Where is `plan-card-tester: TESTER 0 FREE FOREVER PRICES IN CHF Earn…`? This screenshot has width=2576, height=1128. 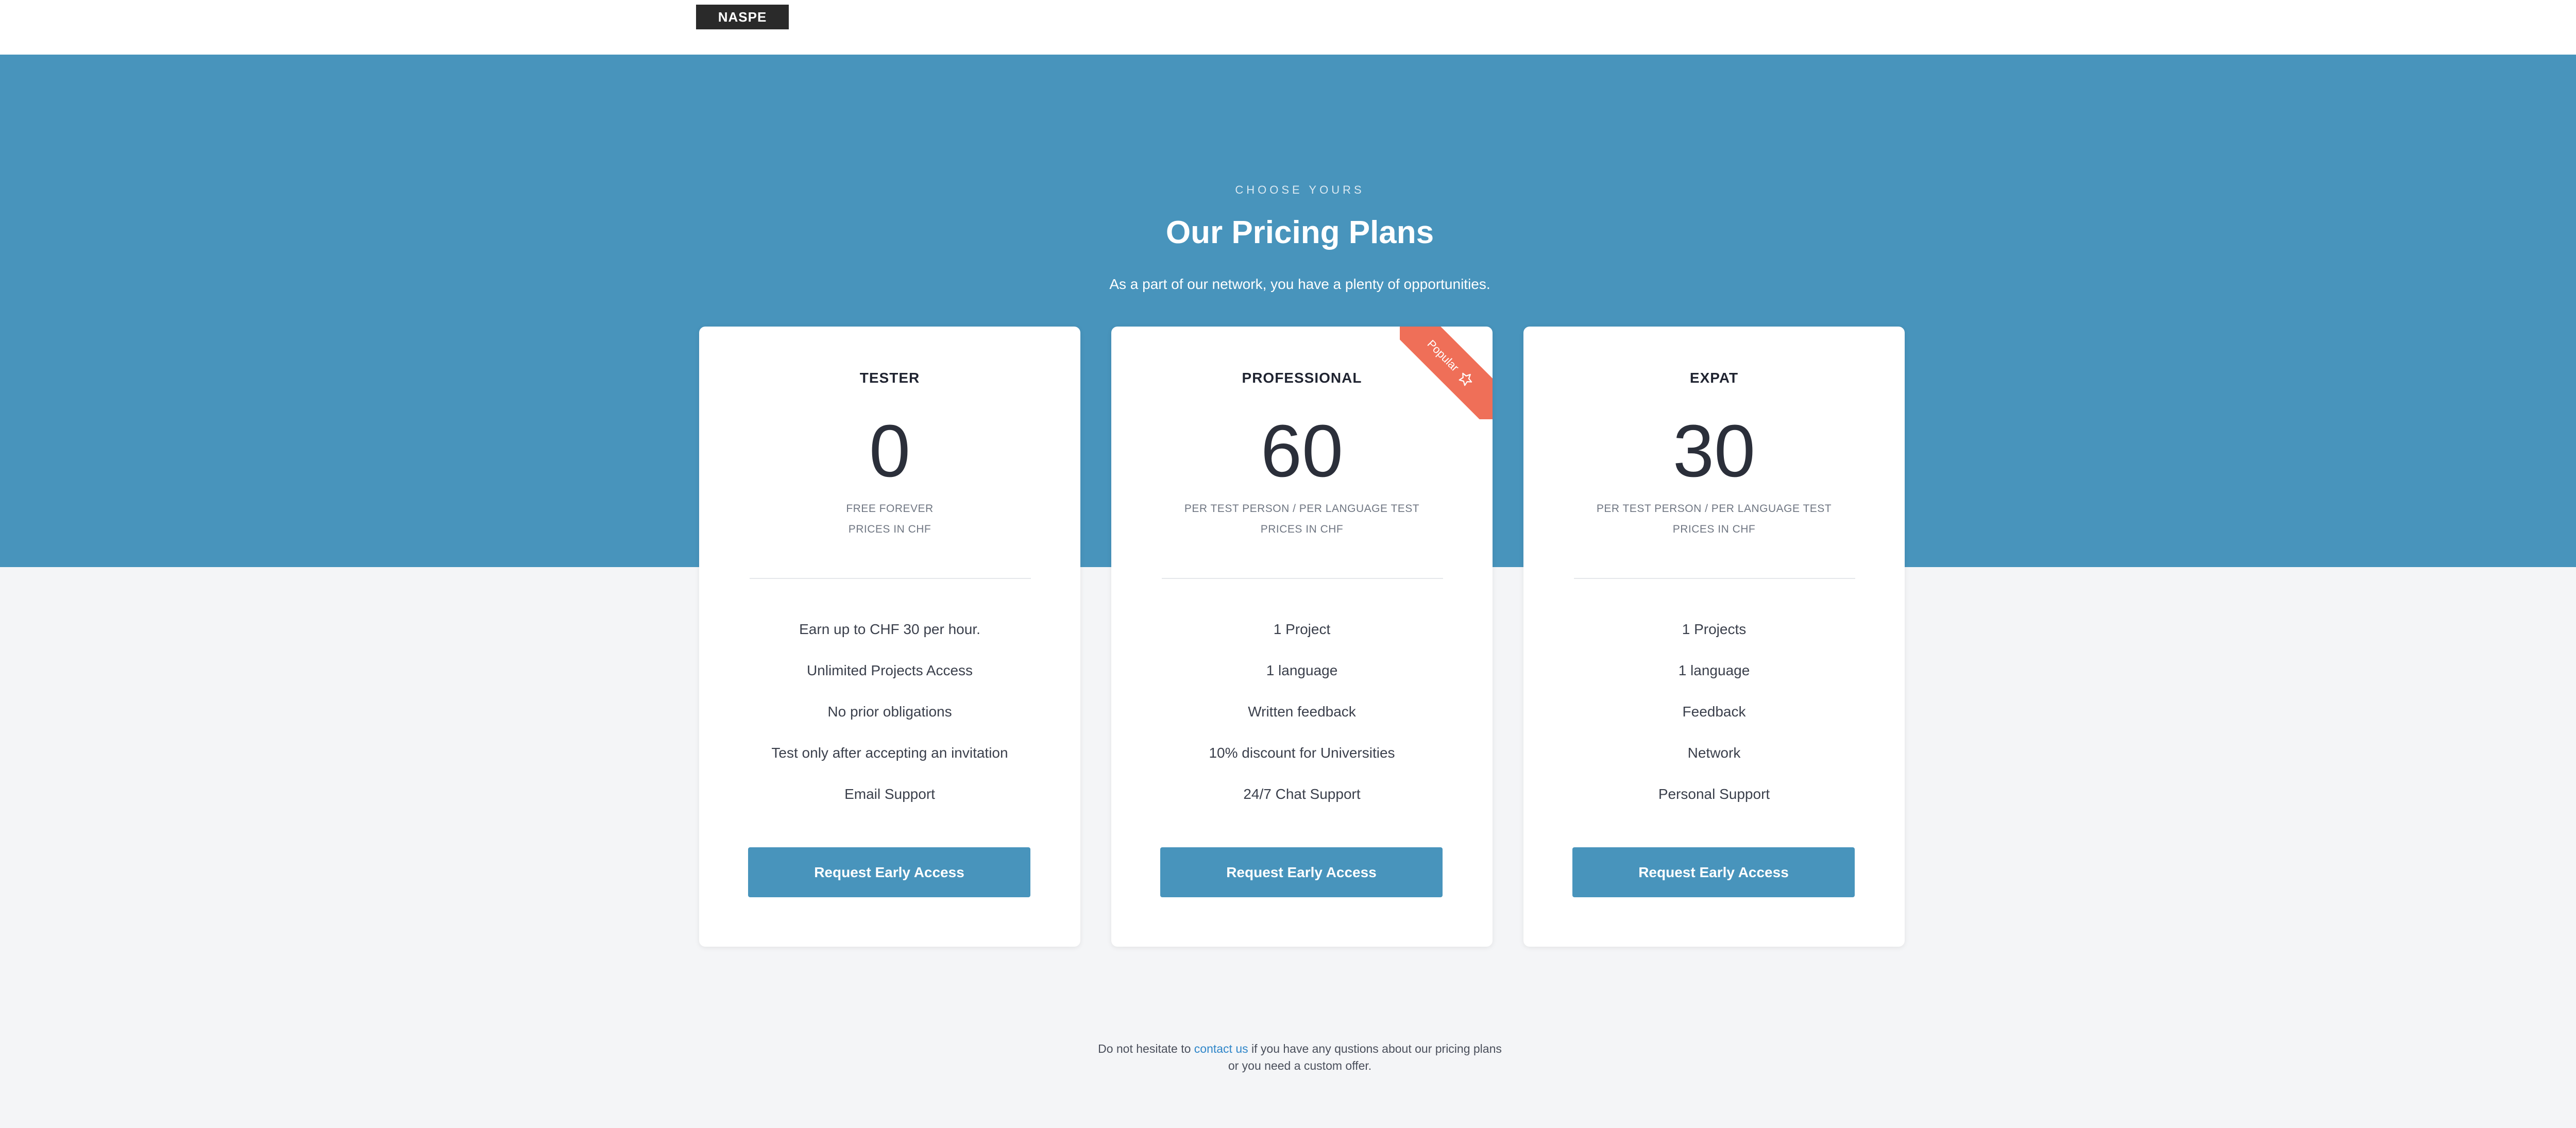 plan-card-tester: TESTER 0 FREE FOREVER PRICES IN CHF Earn… is located at coordinates (889, 637).